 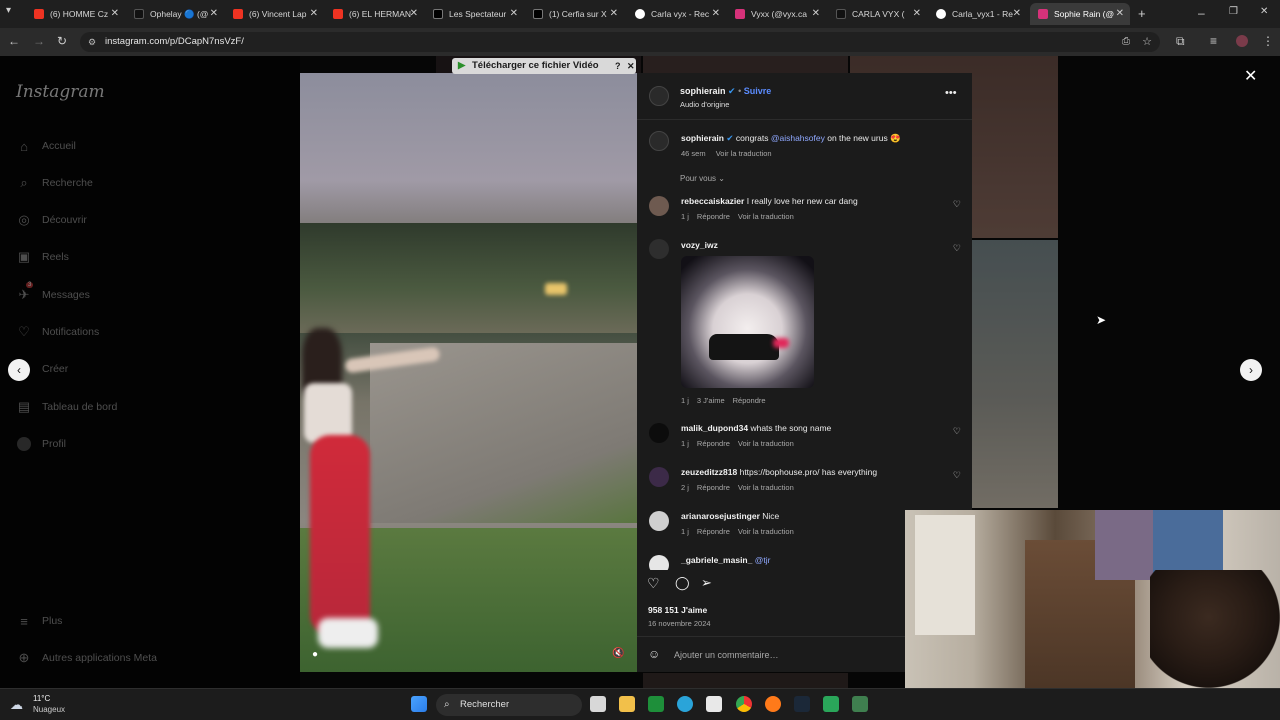 What do you see at coordinates (654, 654) in the screenshot?
I see `emoji-icon: ☺` at bounding box center [654, 654].